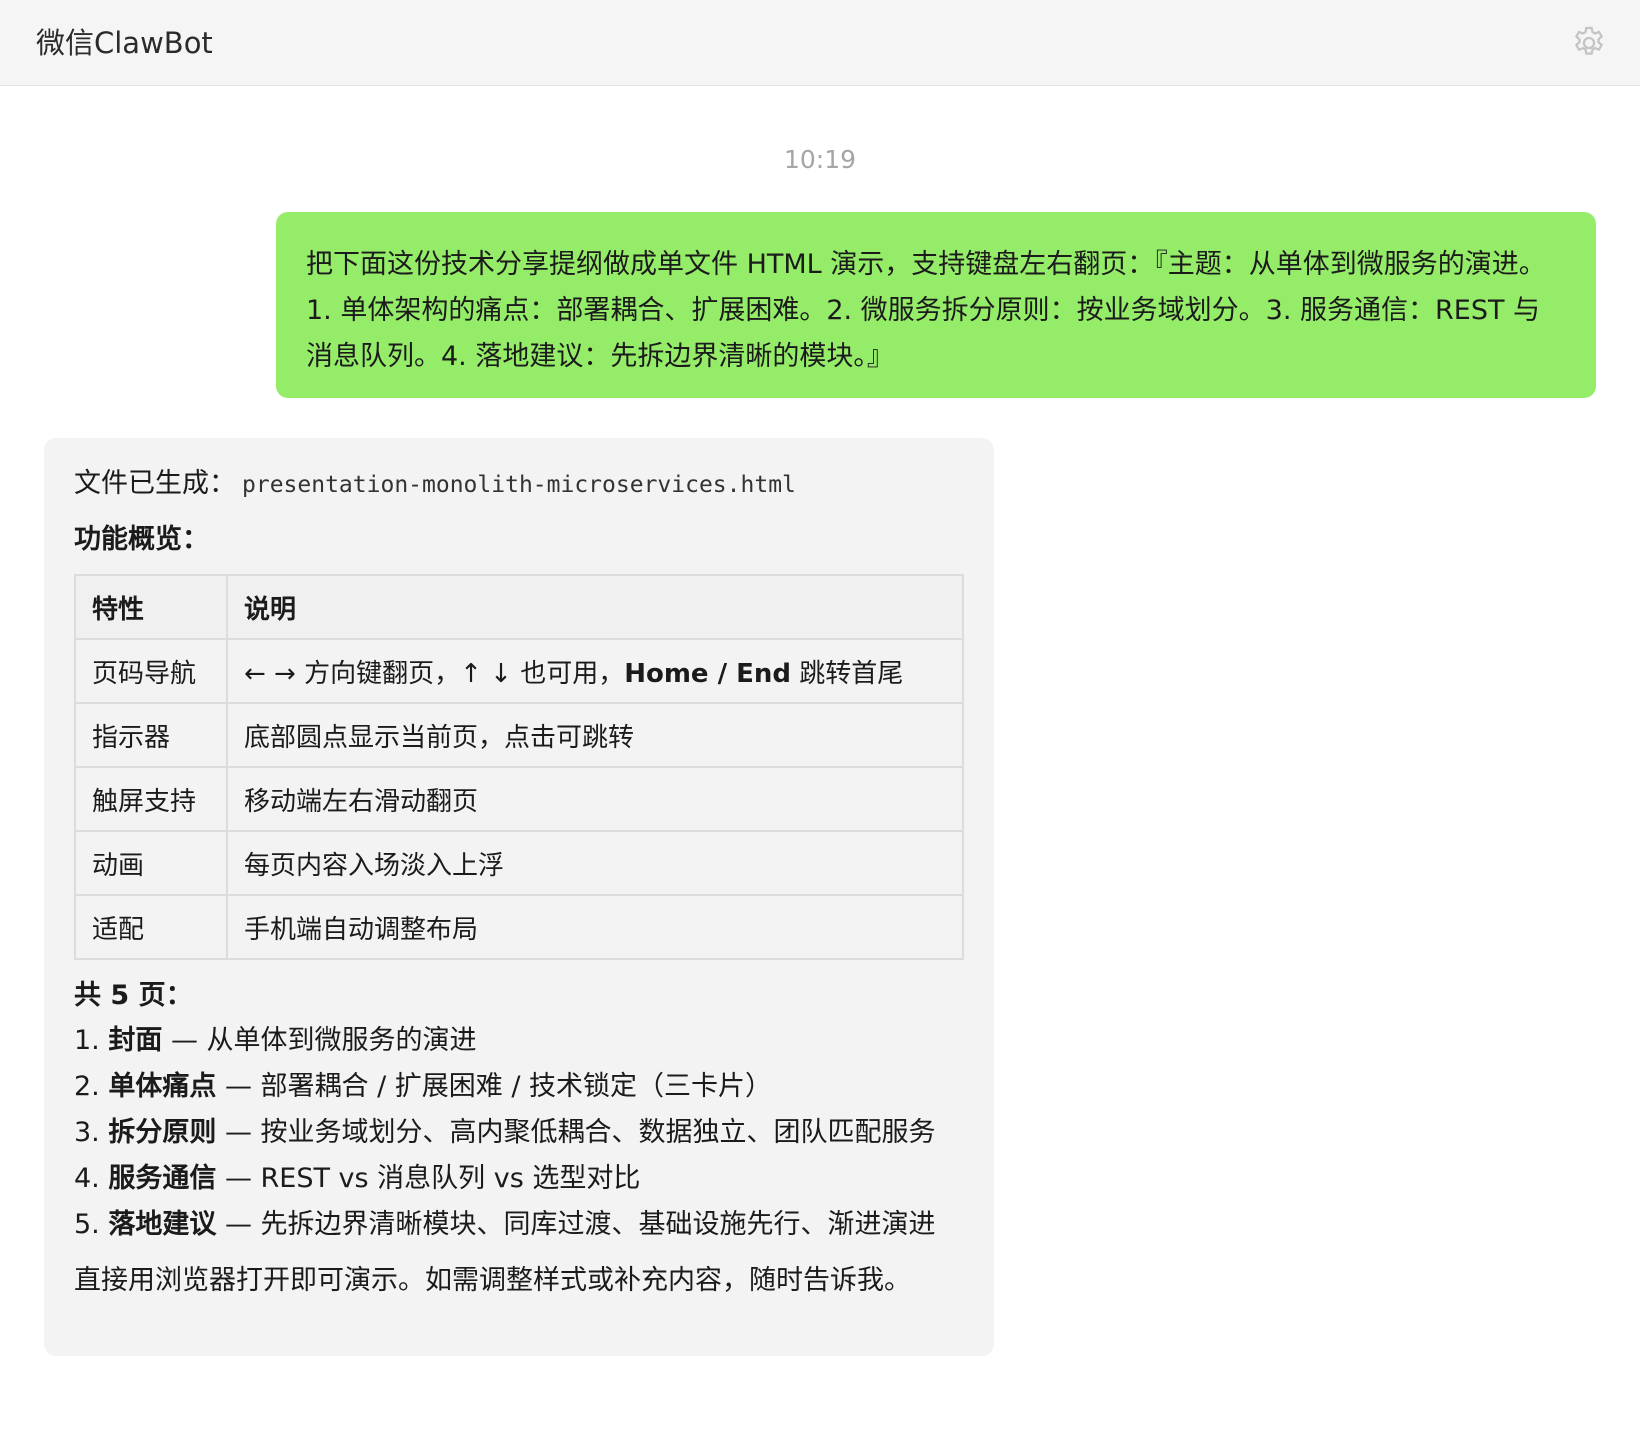 This screenshot has width=1640, height=1452. What do you see at coordinates (492, 1280) in the screenshot?
I see `closing-text: 直接用浏览器打开即可演示。如需调整样式或补充内容，随时告诉我。` at bounding box center [492, 1280].